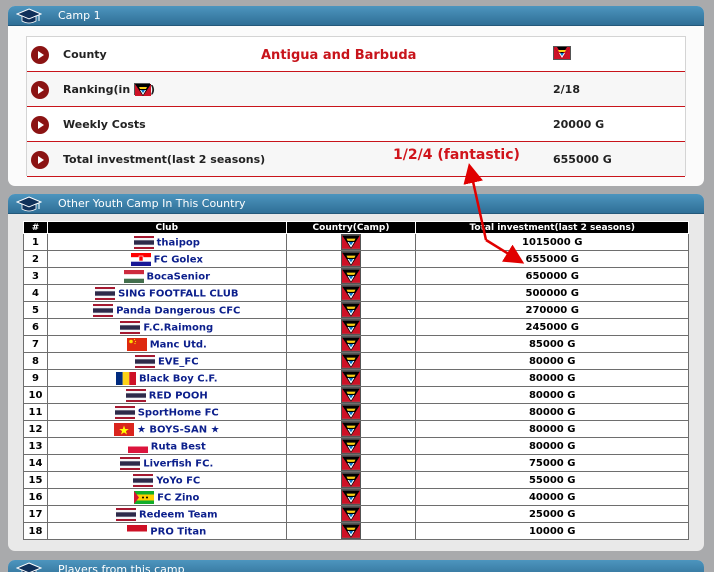 The height and width of the screenshot is (572, 714). I want to click on table-row: 13 Ruta Best 80000 G, so click(356, 446).